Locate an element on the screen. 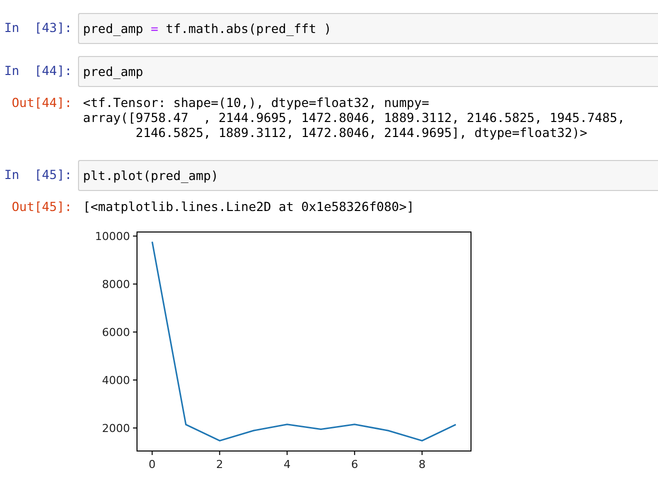 The image size is (658, 487). output-text: 2146.5825, 1889.3112, 1472.8046, 2144.9695], dtype=float32)> is located at coordinates (361, 132).